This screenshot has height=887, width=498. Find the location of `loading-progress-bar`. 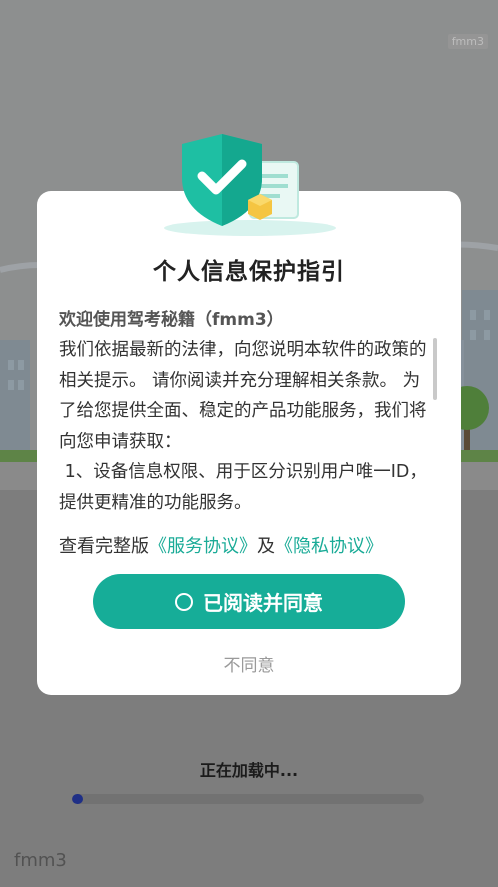

loading-progress-bar is located at coordinates (248, 799).